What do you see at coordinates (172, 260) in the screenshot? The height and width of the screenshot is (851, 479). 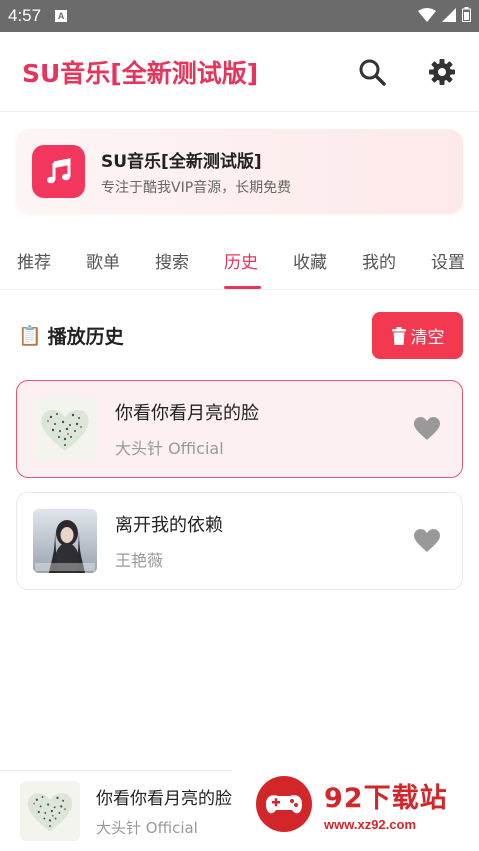 I see `tab-search: 搜索` at bounding box center [172, 260].